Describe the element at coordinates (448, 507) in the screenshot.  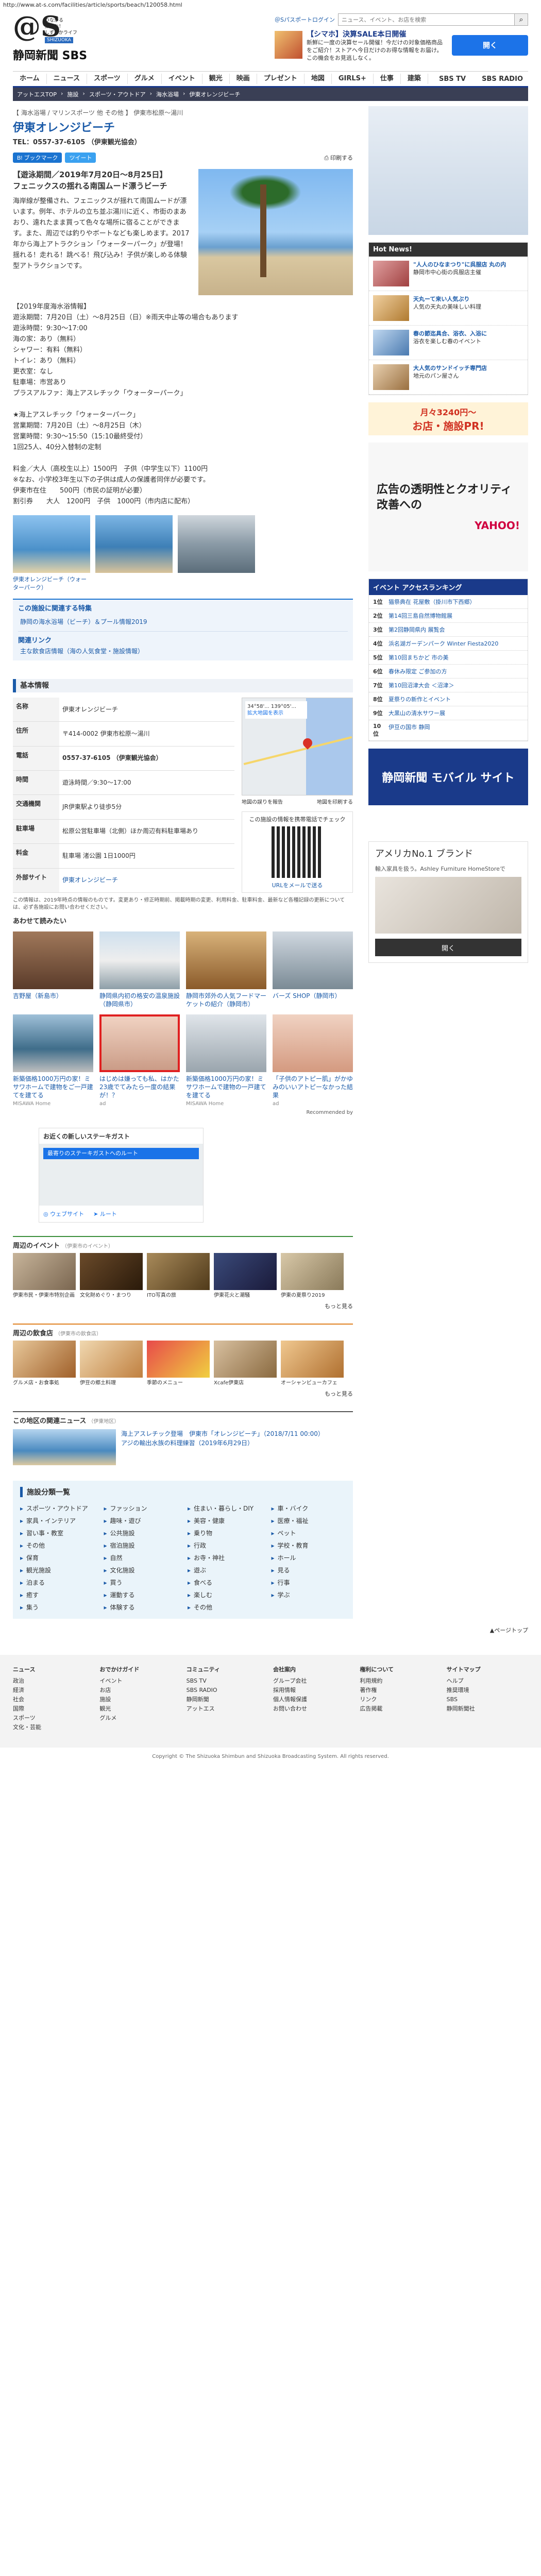
I see `yahoo-ad: 広告の透明性とクオリティ改善への YAHOO!` at that location.